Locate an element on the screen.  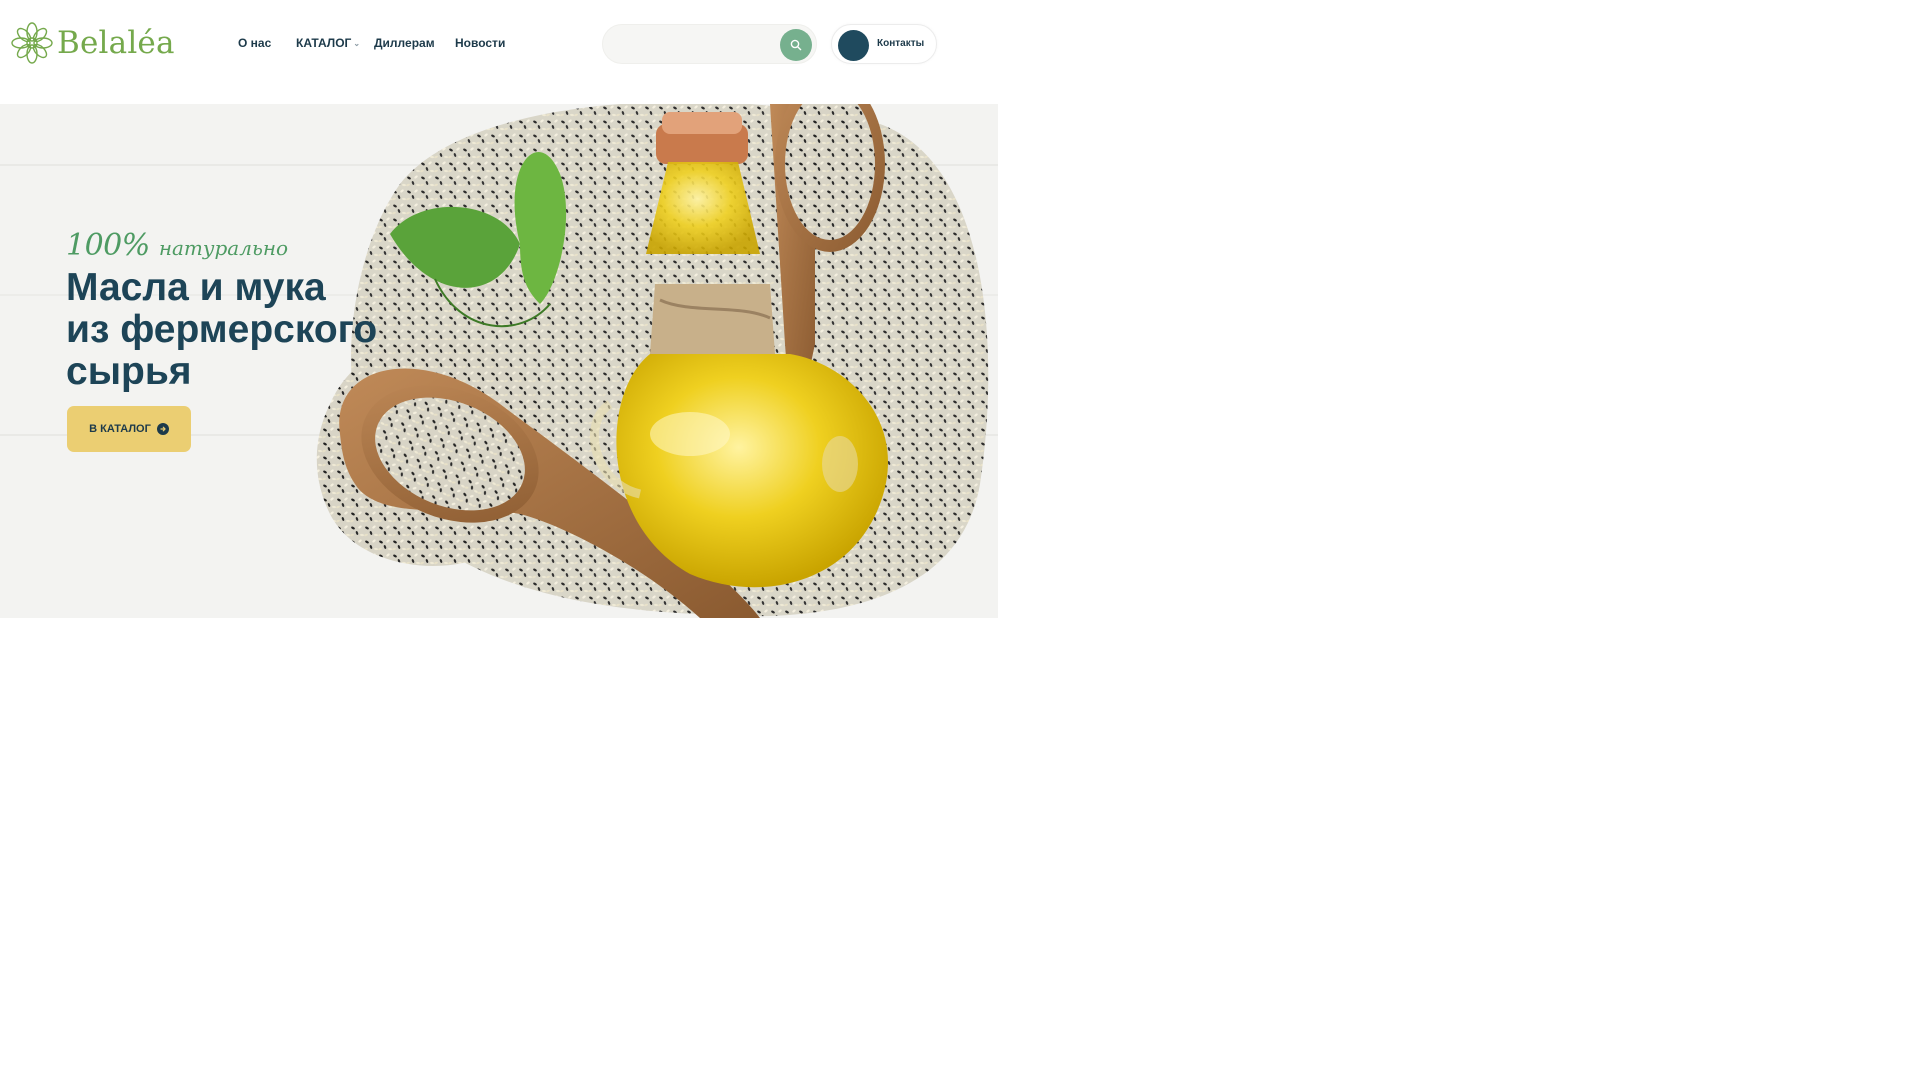
nav-item-news: Новости is located at coordinates (480, 43).